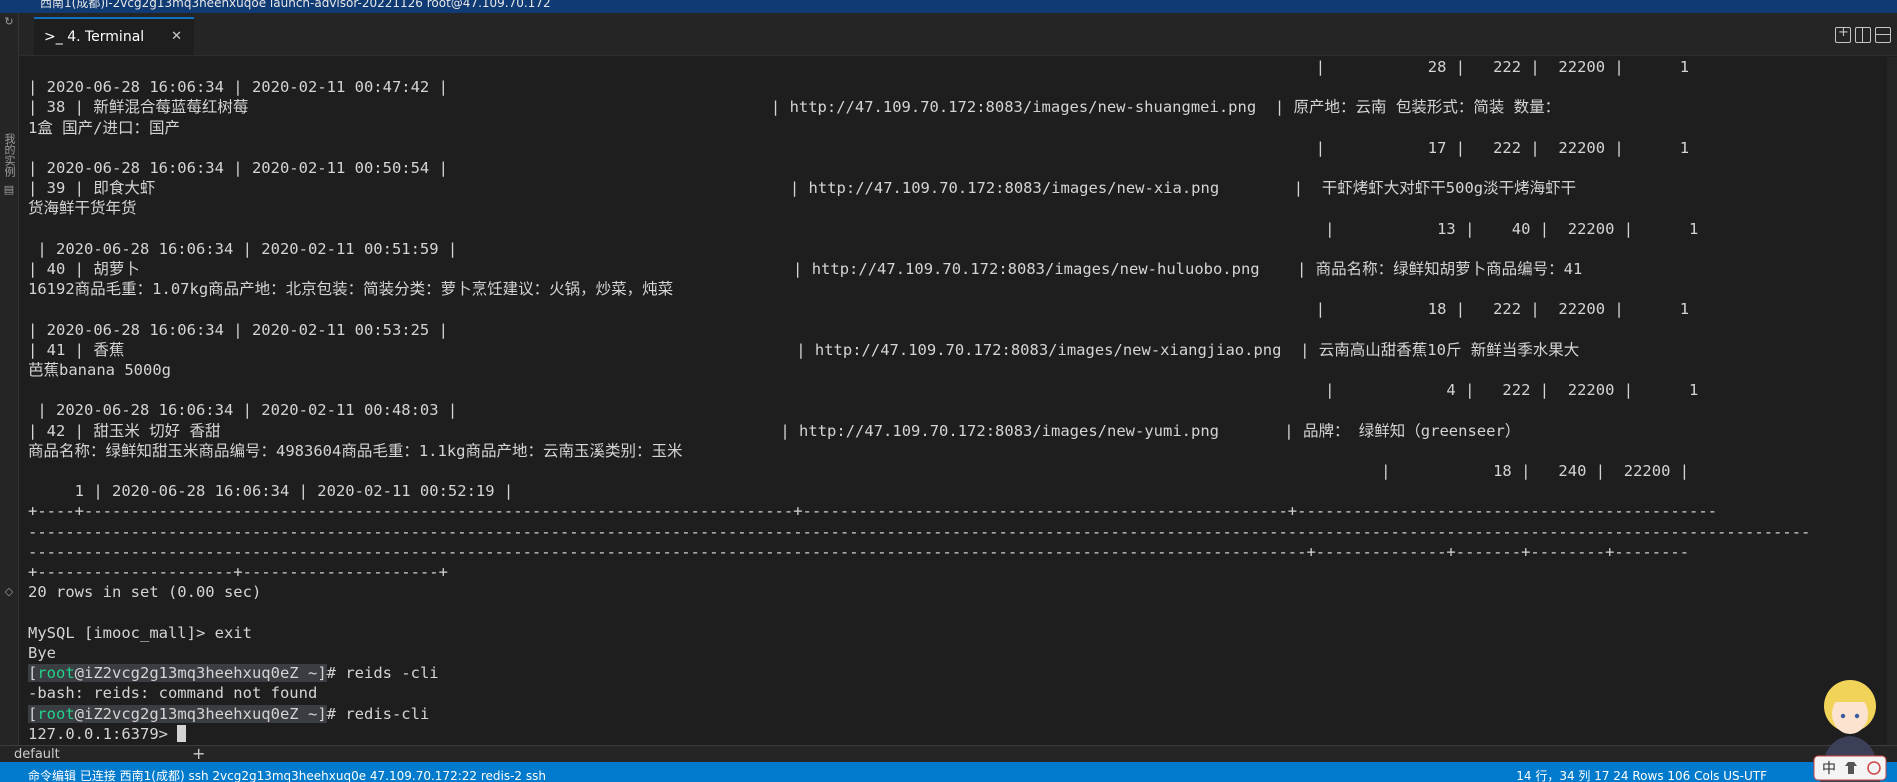 Image resolution: width=1897 pixels, height=782 pixels. What do you see at coordinates (9, 387) in the screenshot?
I see `activity-bar: ↻ 我的实例 ▤ ◇` at bounding box center [9, 387].